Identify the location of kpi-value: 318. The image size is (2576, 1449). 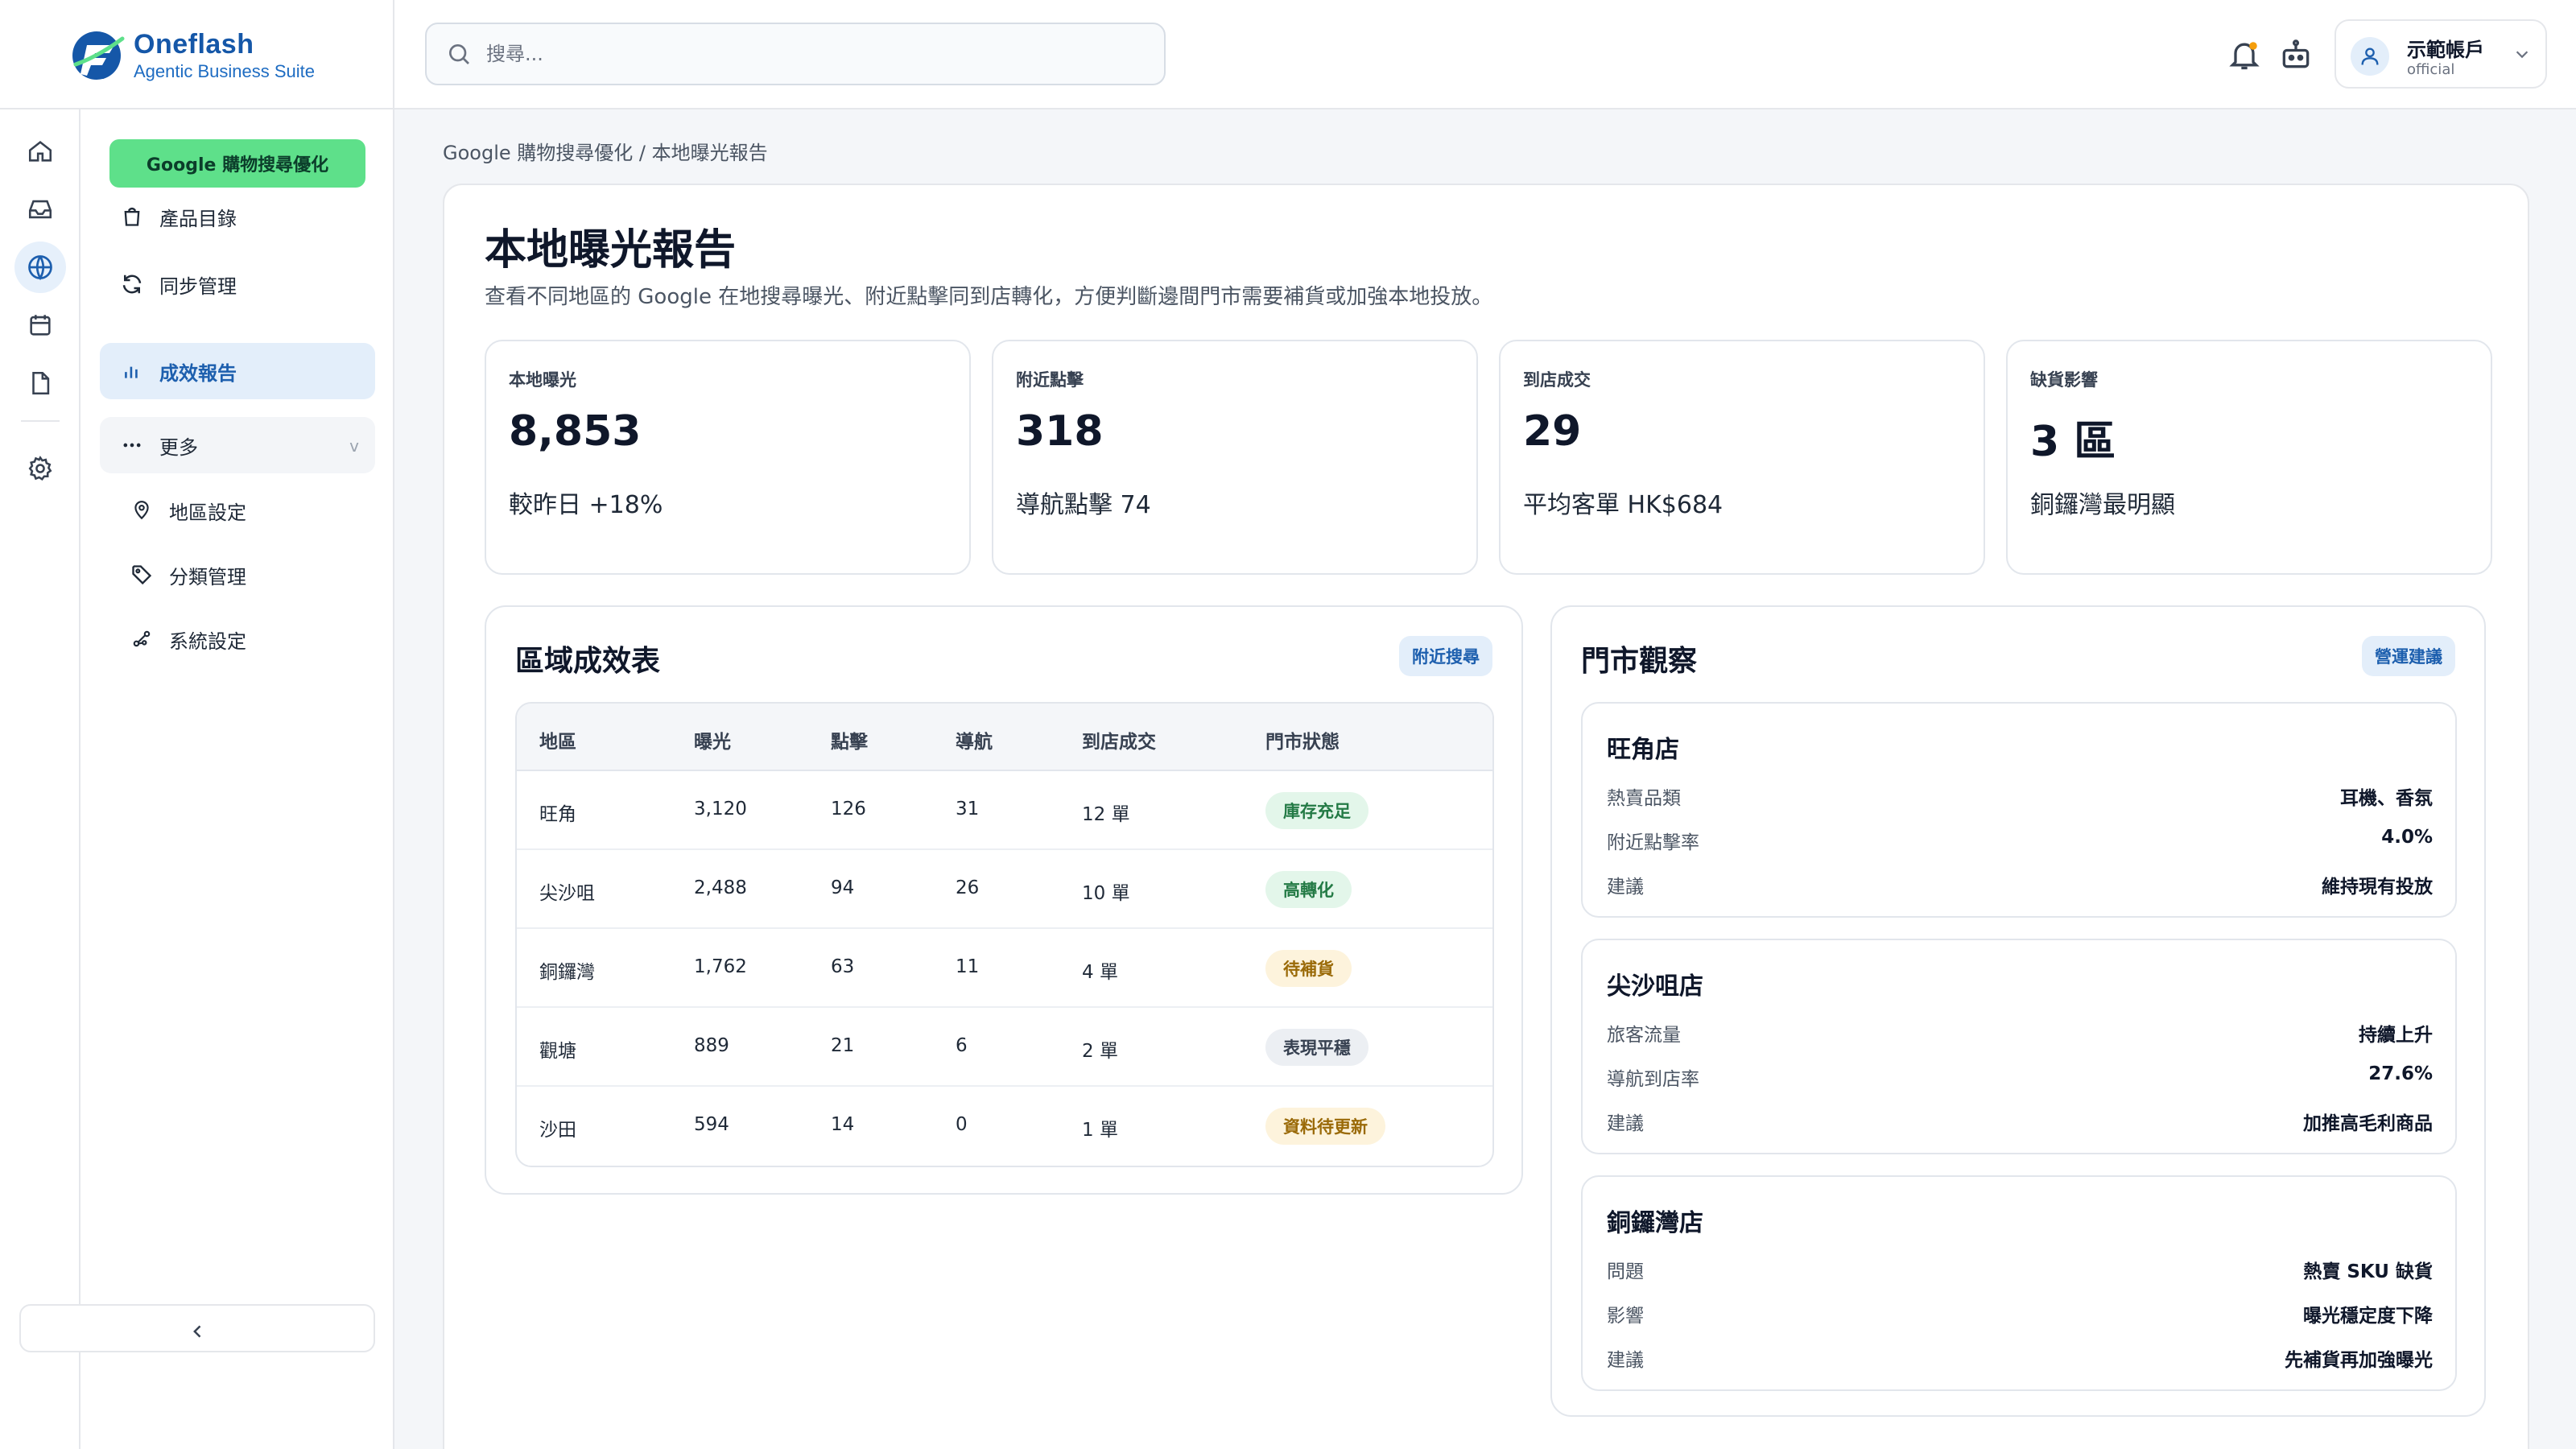
(1060, 431).